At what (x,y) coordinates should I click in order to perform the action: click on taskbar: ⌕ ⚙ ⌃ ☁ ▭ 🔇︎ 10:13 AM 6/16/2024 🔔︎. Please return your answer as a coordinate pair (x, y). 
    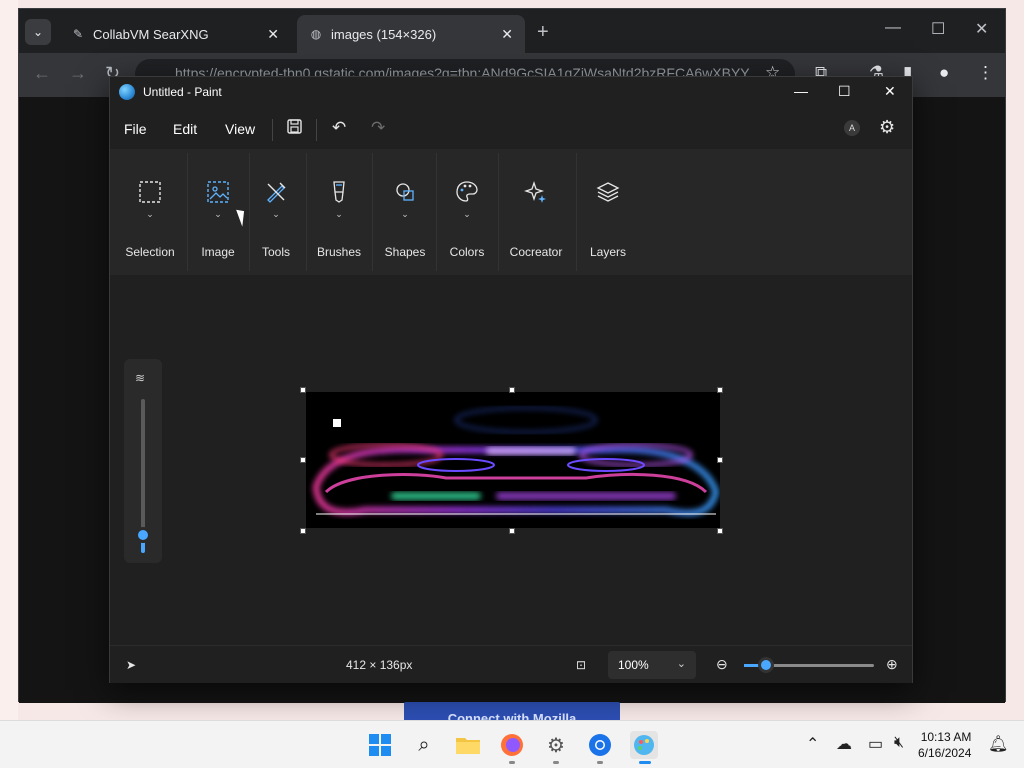
    Looking at the image, I should click on (512, 744).